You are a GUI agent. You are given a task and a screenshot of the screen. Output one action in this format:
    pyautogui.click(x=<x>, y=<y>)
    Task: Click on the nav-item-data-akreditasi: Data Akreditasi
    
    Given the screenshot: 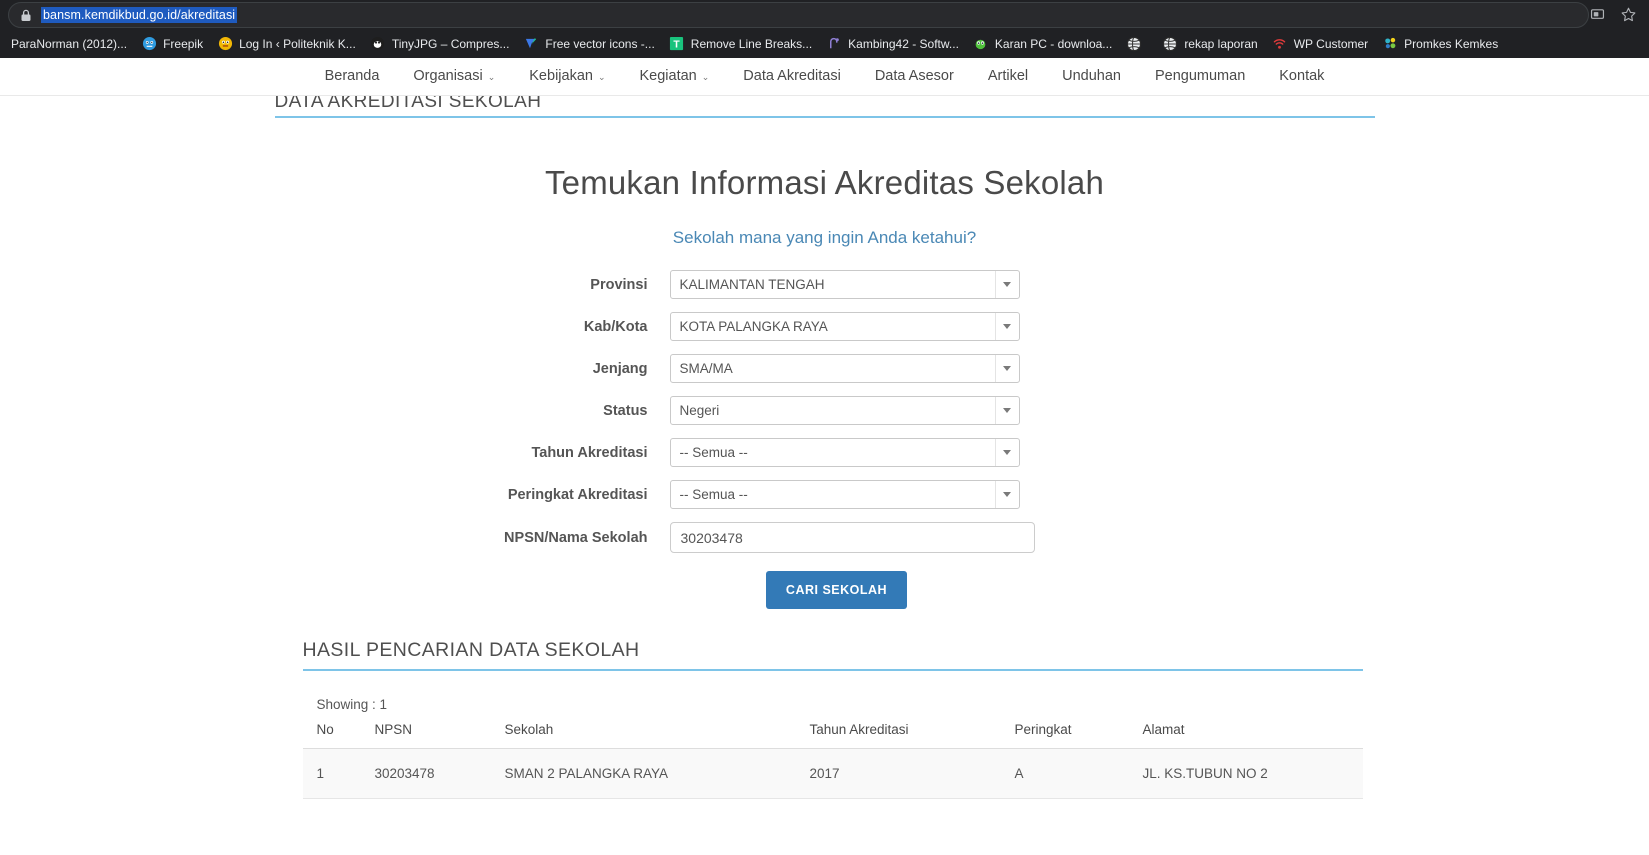 What is the action you would take?
    pyautogui.click(x=792, y=76)
    